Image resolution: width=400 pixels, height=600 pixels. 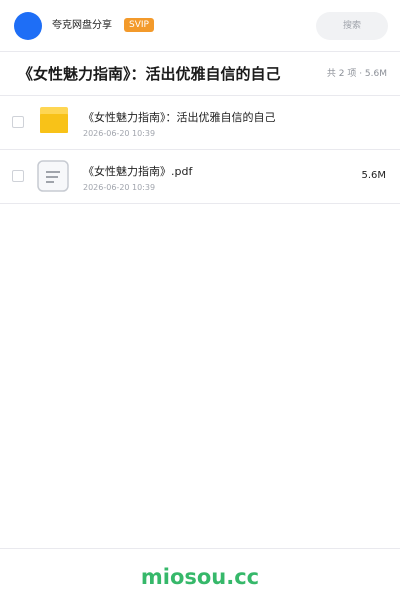 I want to click on list-item: 《女性魅力指南》：活出优雅自信的自己 2026-06-20 10:39, so click(x=200, y=123).